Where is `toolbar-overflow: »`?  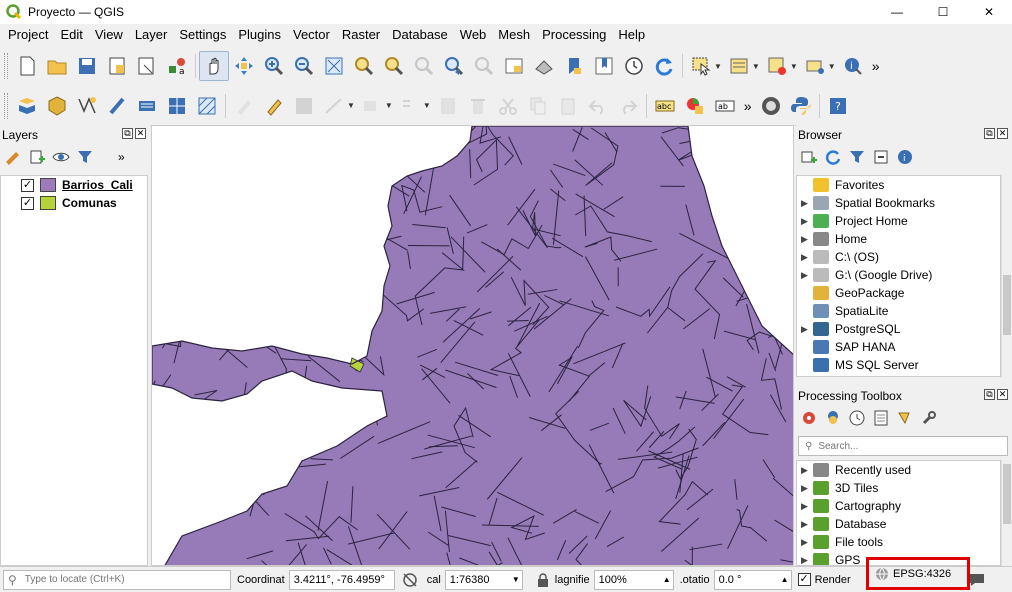
toolbar-overflow: » is located at coordinates (876, 66).